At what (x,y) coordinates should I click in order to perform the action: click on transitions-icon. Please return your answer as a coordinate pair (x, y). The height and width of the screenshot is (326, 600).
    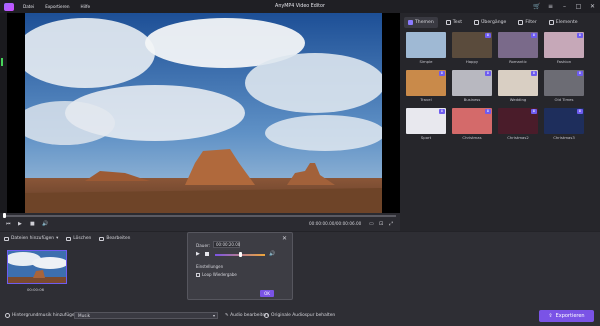
    Looking at the image, I should click on (477, 22).